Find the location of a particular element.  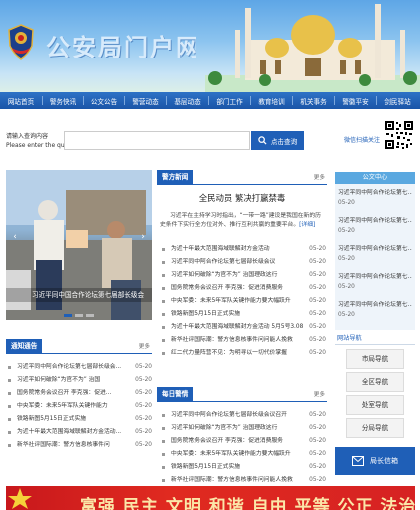

nav-item-police-camp: 警营动态 is located at coordinates (145, 101).